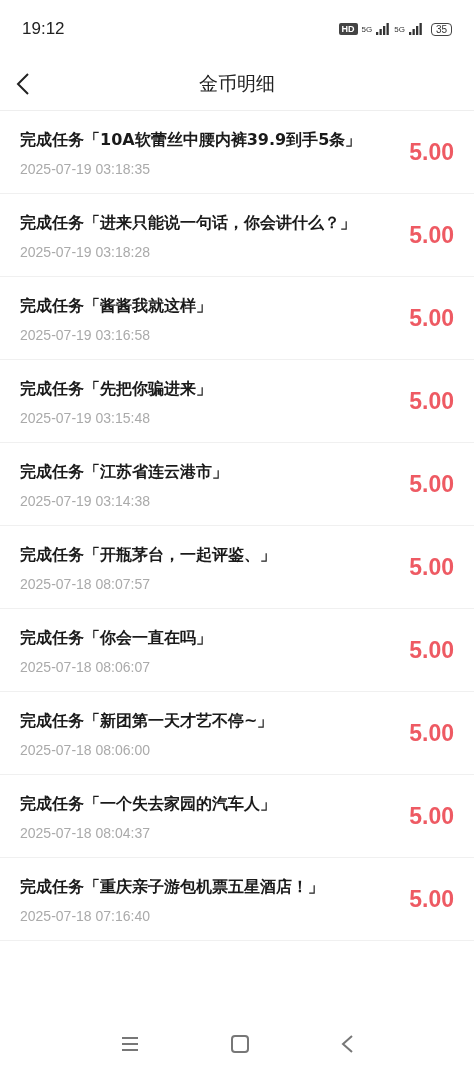 The image size is (474, 1080). What do you see at coordinates (85, 916) in the screenshot?
I see `record-time: 2025-07-18 07:16:40` at bounding box center [85, 916].